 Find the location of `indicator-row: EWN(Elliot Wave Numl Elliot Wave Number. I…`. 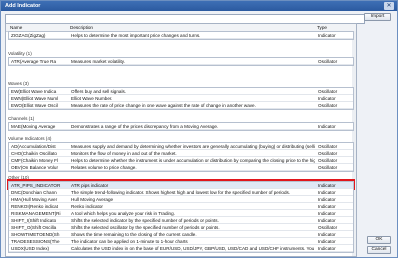

indicator-row: EWN(Elliot Wave Numl Elliot Wave Number. I… is located at coordinates (181, 98).